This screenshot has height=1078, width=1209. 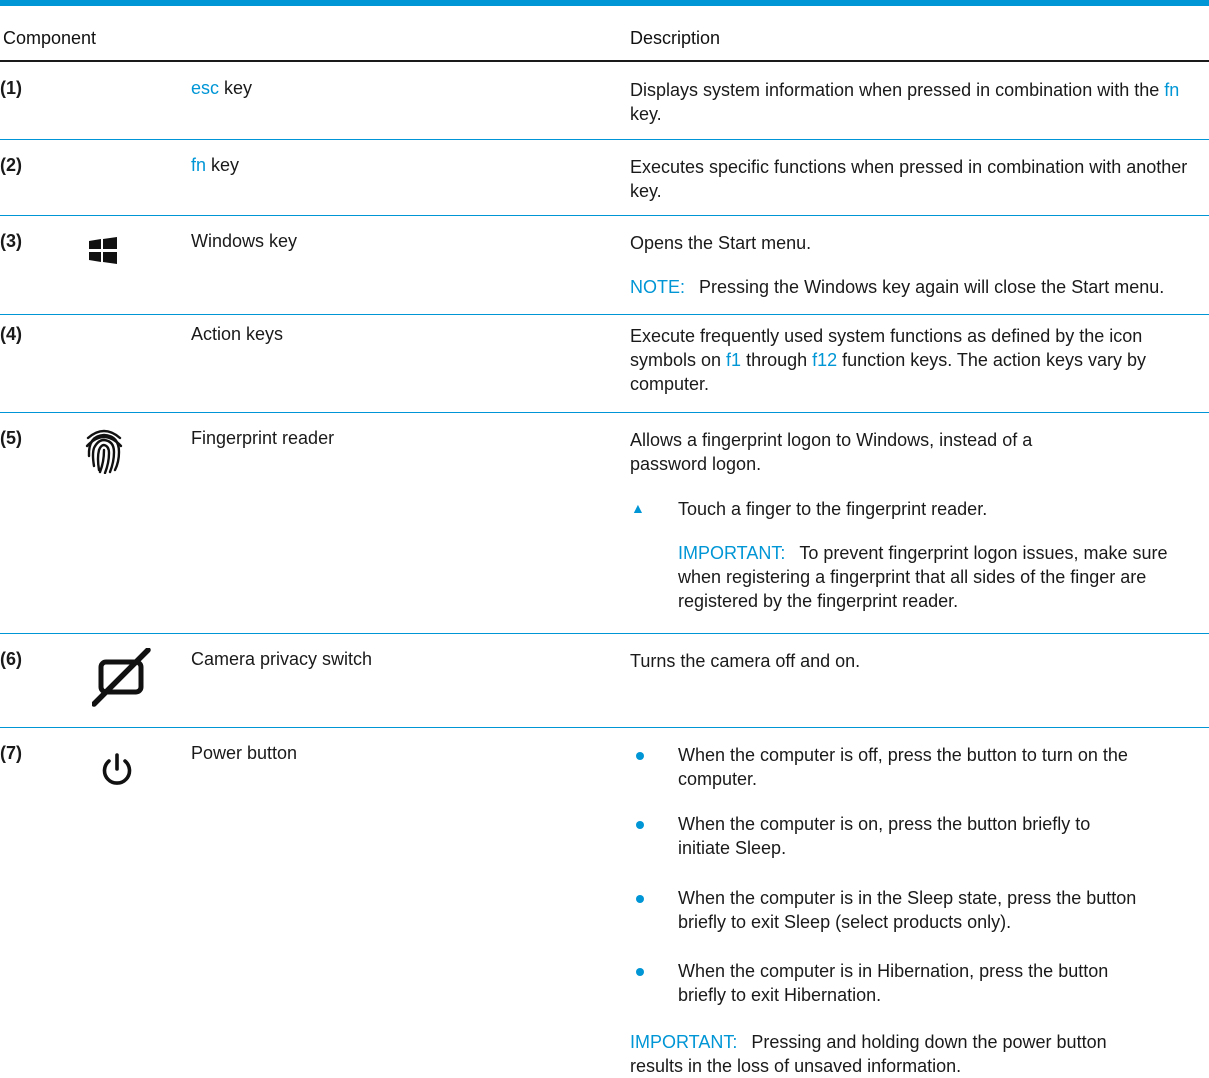 What do you see at coordinates (11, 165) in the screenshot?
I see `row-number: (2)` at bounding box center [11, 165].